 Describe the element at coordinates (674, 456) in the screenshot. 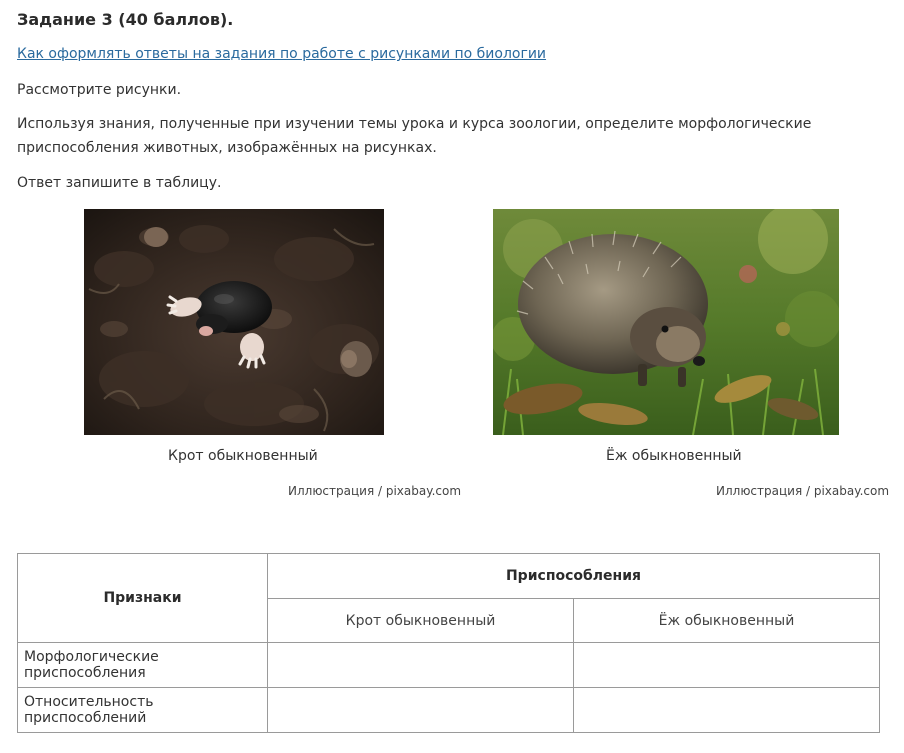

I see `hedgehog-caption: Ёж обыкновенный` at that location.